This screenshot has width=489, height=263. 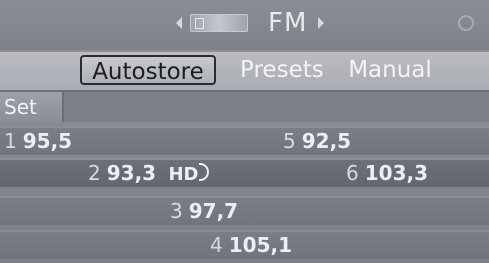 I want to click on tab-presets: Presets, so click(x=282, y=70).